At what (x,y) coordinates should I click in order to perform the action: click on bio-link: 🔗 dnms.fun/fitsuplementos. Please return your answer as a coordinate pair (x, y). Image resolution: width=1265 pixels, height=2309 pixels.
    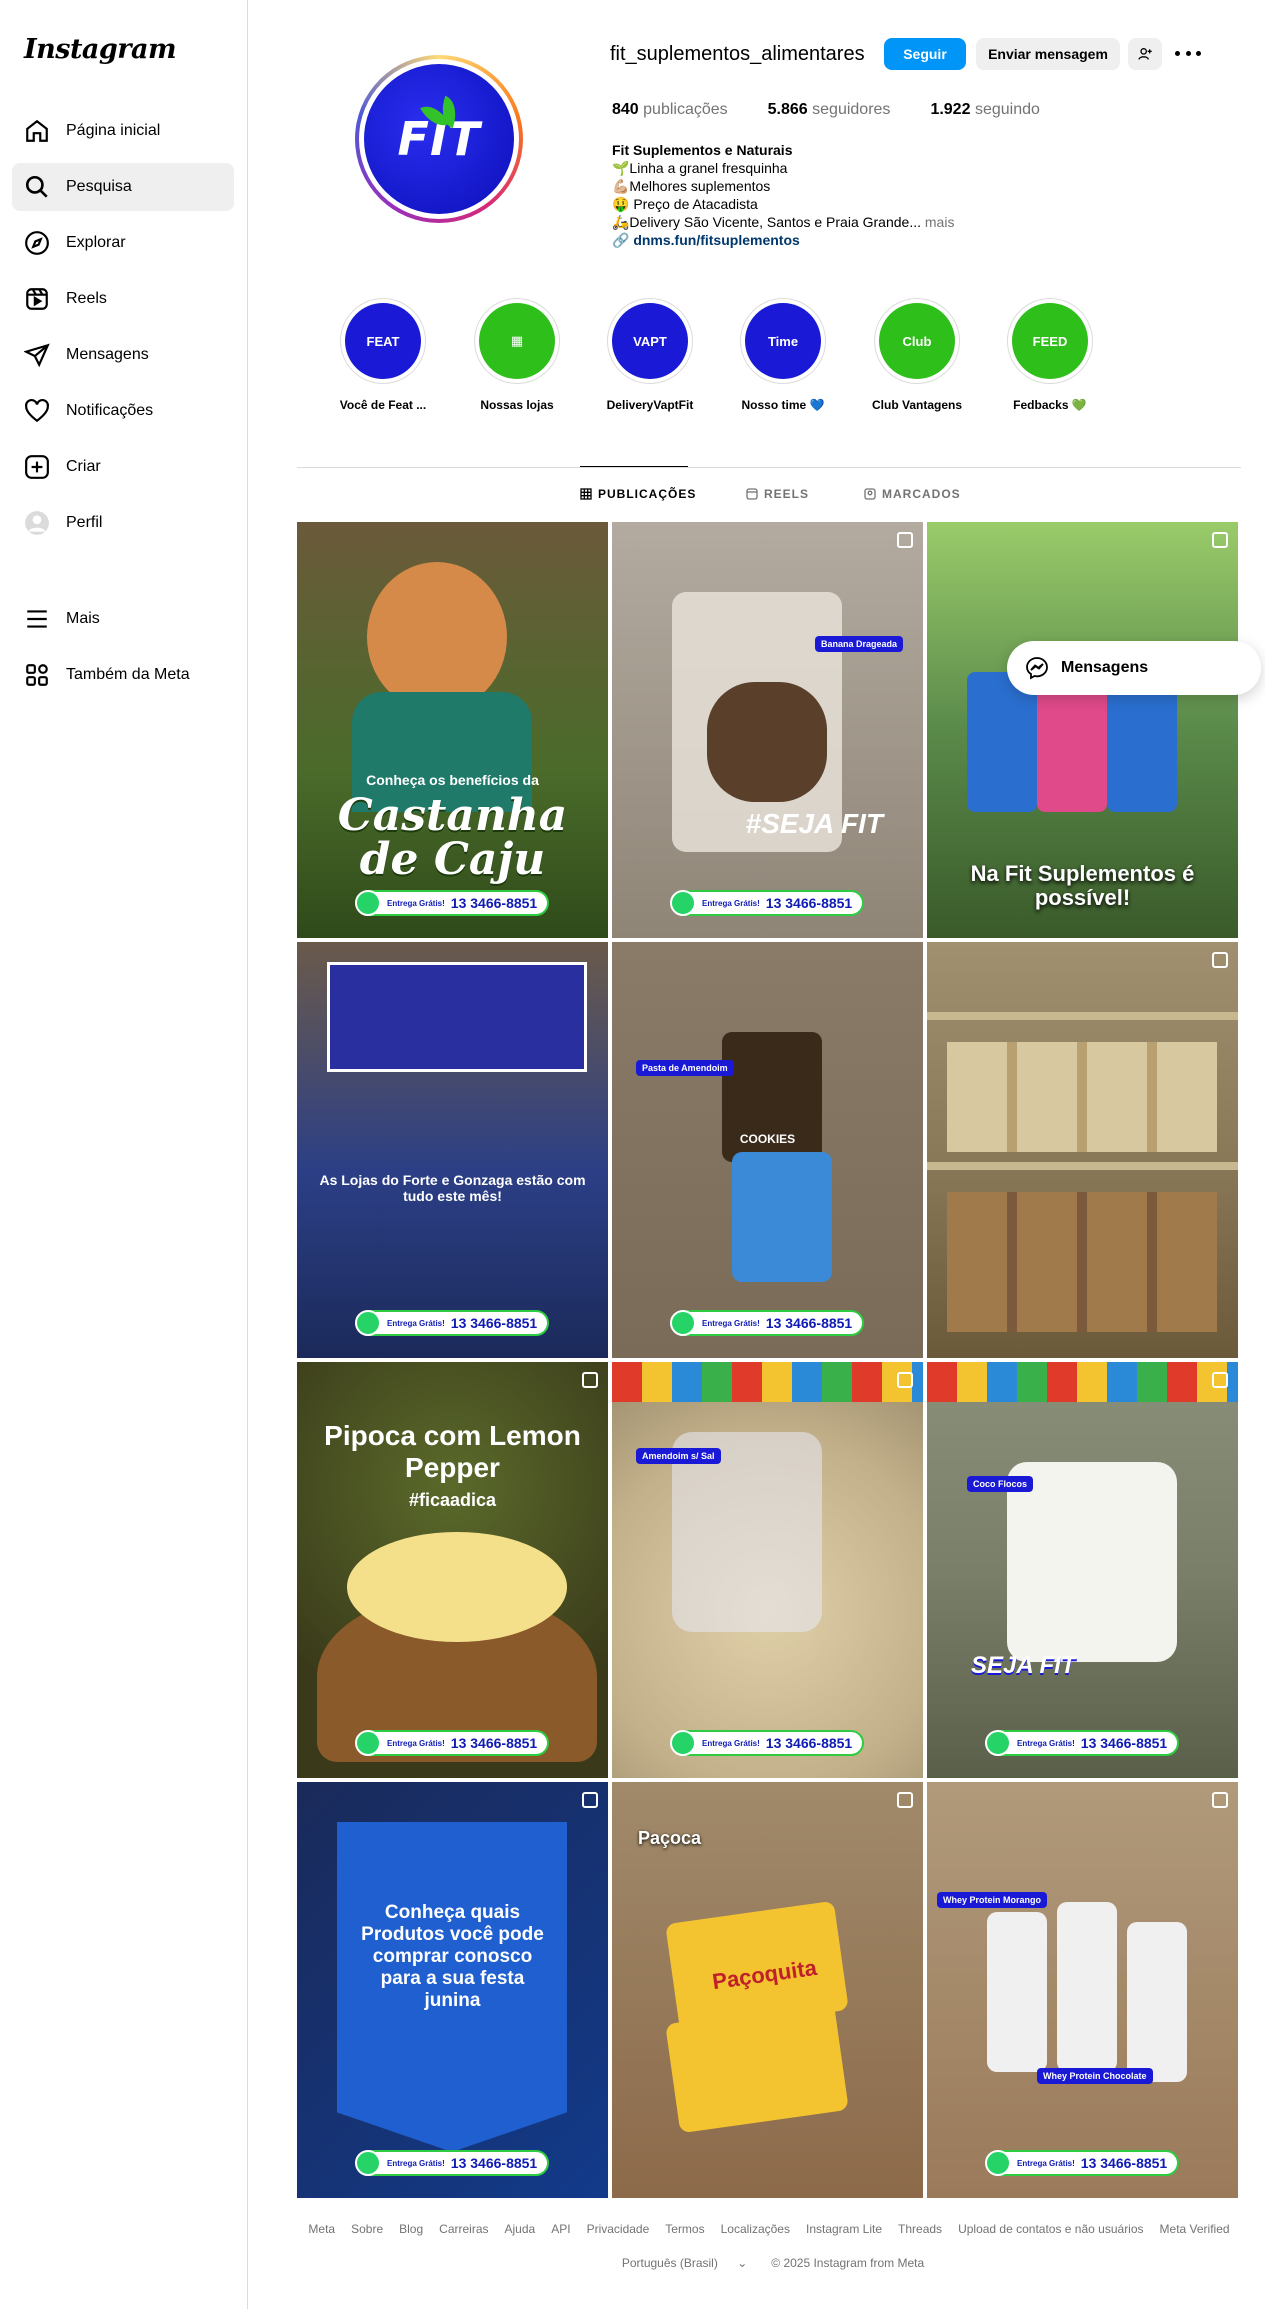
    Looking at the image, I should click on (812, 240).